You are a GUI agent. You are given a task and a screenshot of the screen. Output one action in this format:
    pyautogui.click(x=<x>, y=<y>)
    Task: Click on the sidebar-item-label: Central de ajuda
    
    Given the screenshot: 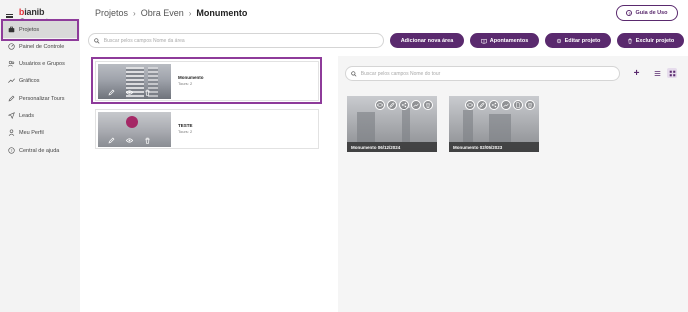 What is the action you would take?
    pyautogui.click(x=39, y=150)
    